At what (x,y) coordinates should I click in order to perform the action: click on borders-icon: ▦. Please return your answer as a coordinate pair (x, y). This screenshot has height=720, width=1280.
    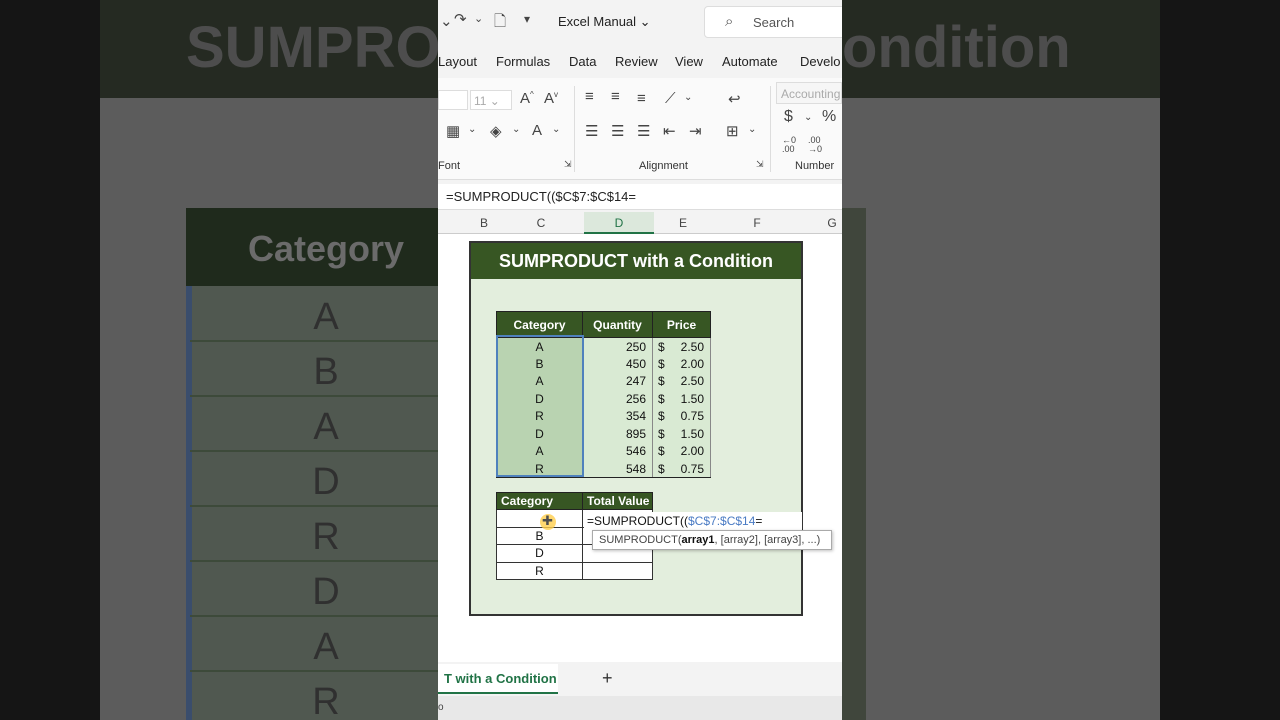
    Looking at the image, I should click on (453, 131).